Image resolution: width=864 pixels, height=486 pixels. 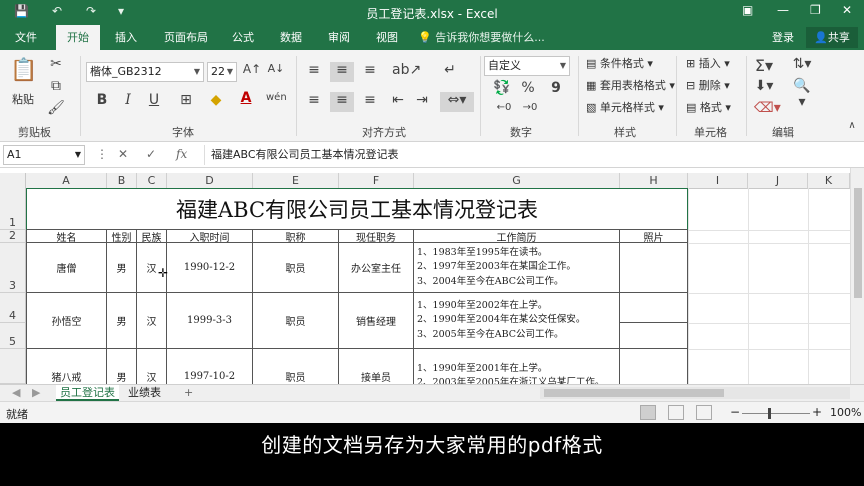 I want to click on next-sheet-icon: ▶, so click(x=36, y=393).